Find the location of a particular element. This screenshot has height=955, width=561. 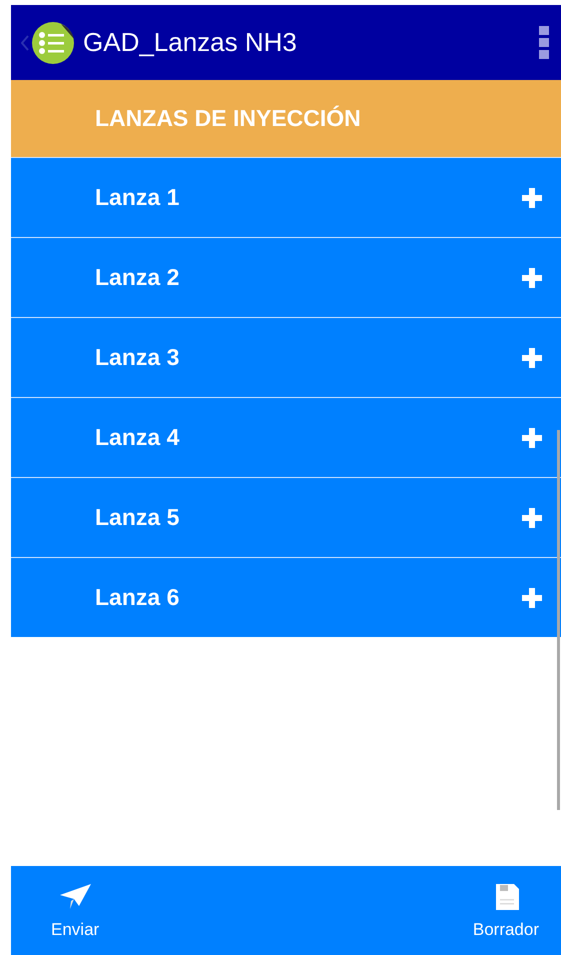

accordion-item: Lanza 3 is located at coordinates (286, 357).